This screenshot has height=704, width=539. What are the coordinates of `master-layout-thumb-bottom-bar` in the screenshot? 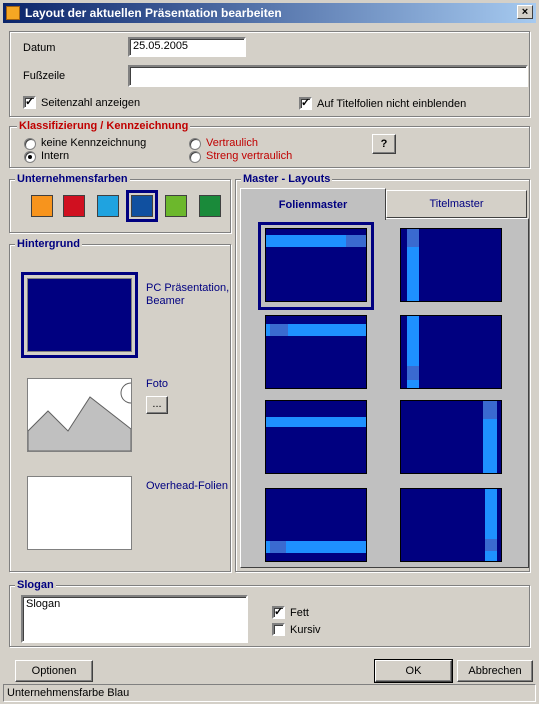 It's located at (316, 525).